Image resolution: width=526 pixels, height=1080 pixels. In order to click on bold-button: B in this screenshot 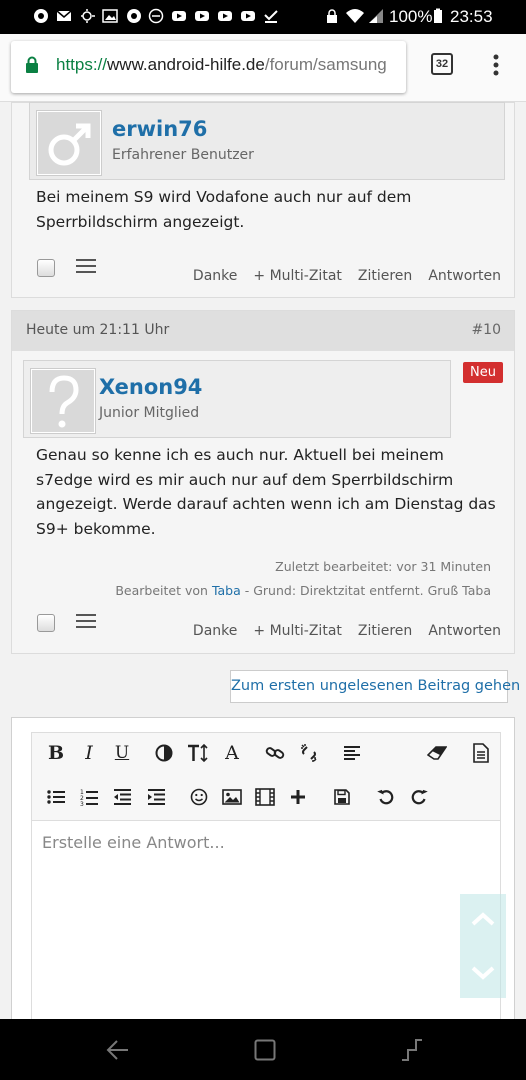, I will do `click(56, 753)`.